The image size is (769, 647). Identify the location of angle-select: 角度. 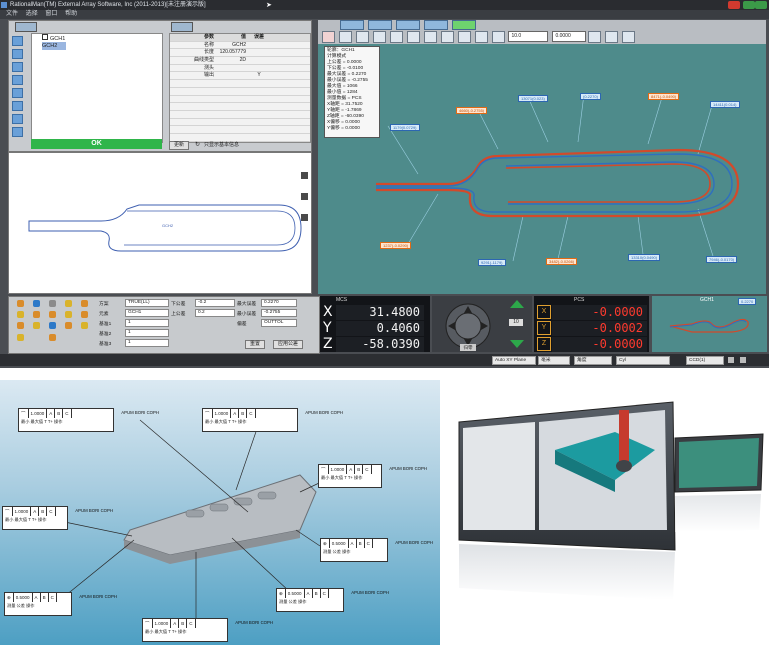
(593, 360).